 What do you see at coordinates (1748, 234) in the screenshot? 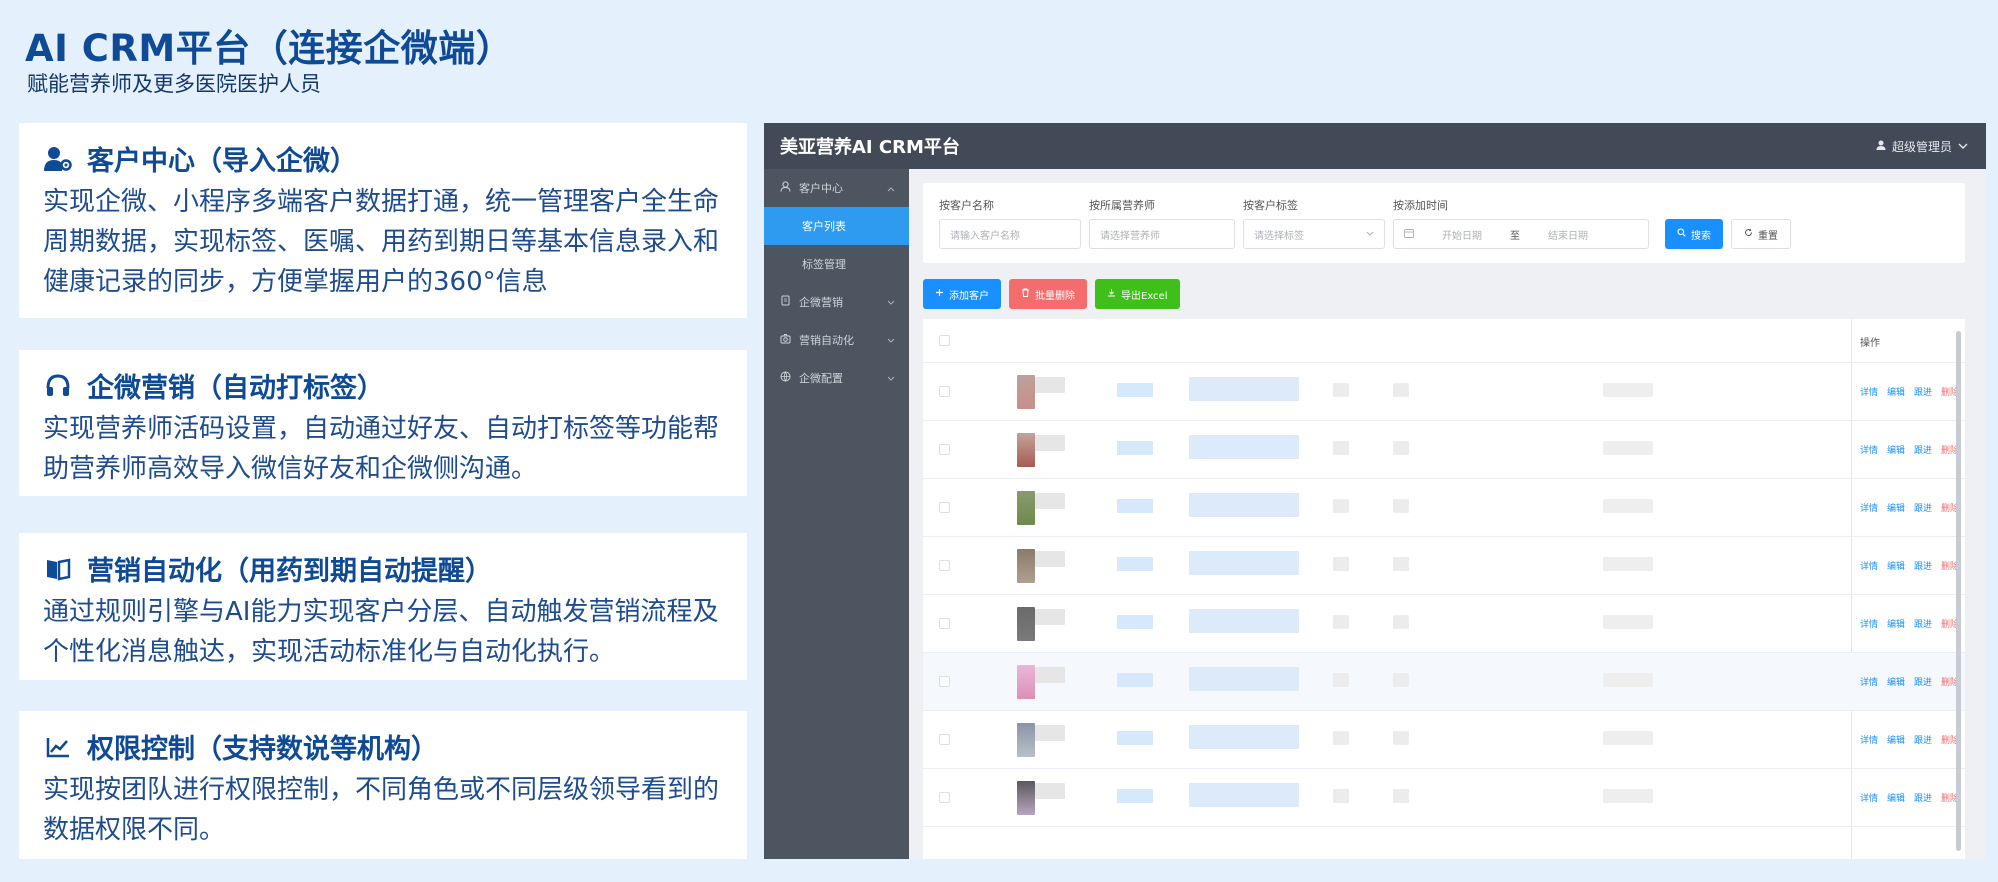
I see `refresh-icon` at bounding box center [1748, 234].